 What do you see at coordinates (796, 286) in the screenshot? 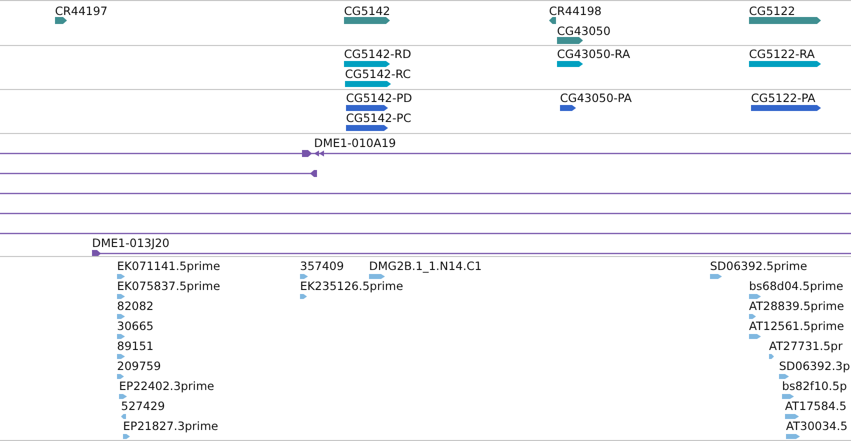
I see `feature-label: bs68d04.5prime` at bounding box center [796, 286].